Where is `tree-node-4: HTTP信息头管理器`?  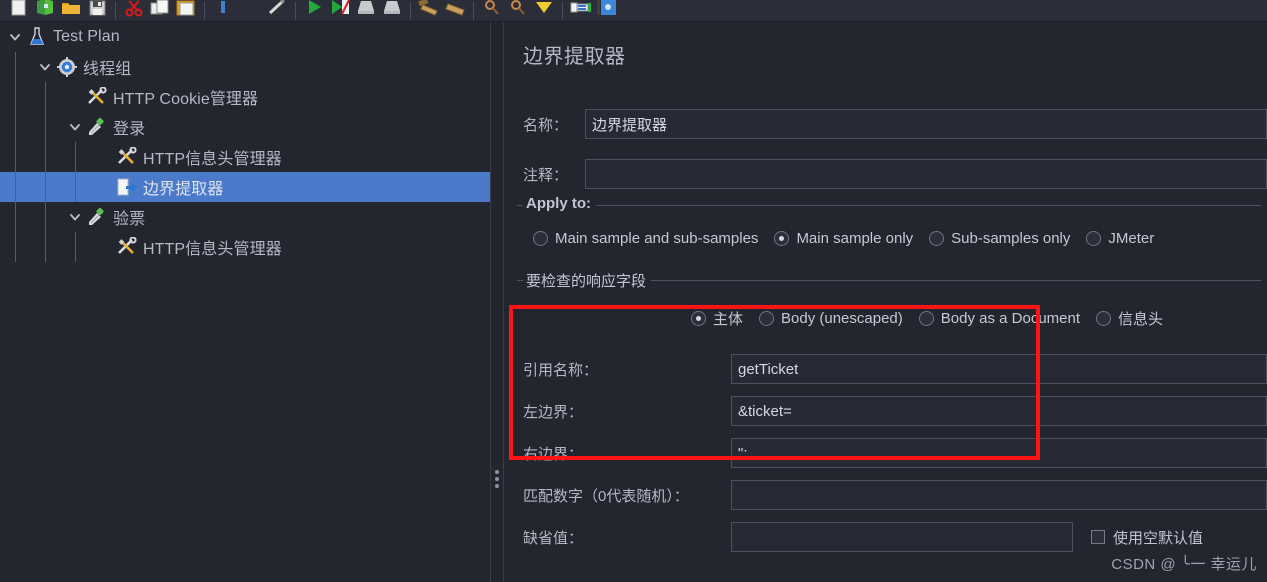 tree-node-4: HTTP信息头管理器 is located at coordinates (245, 157).